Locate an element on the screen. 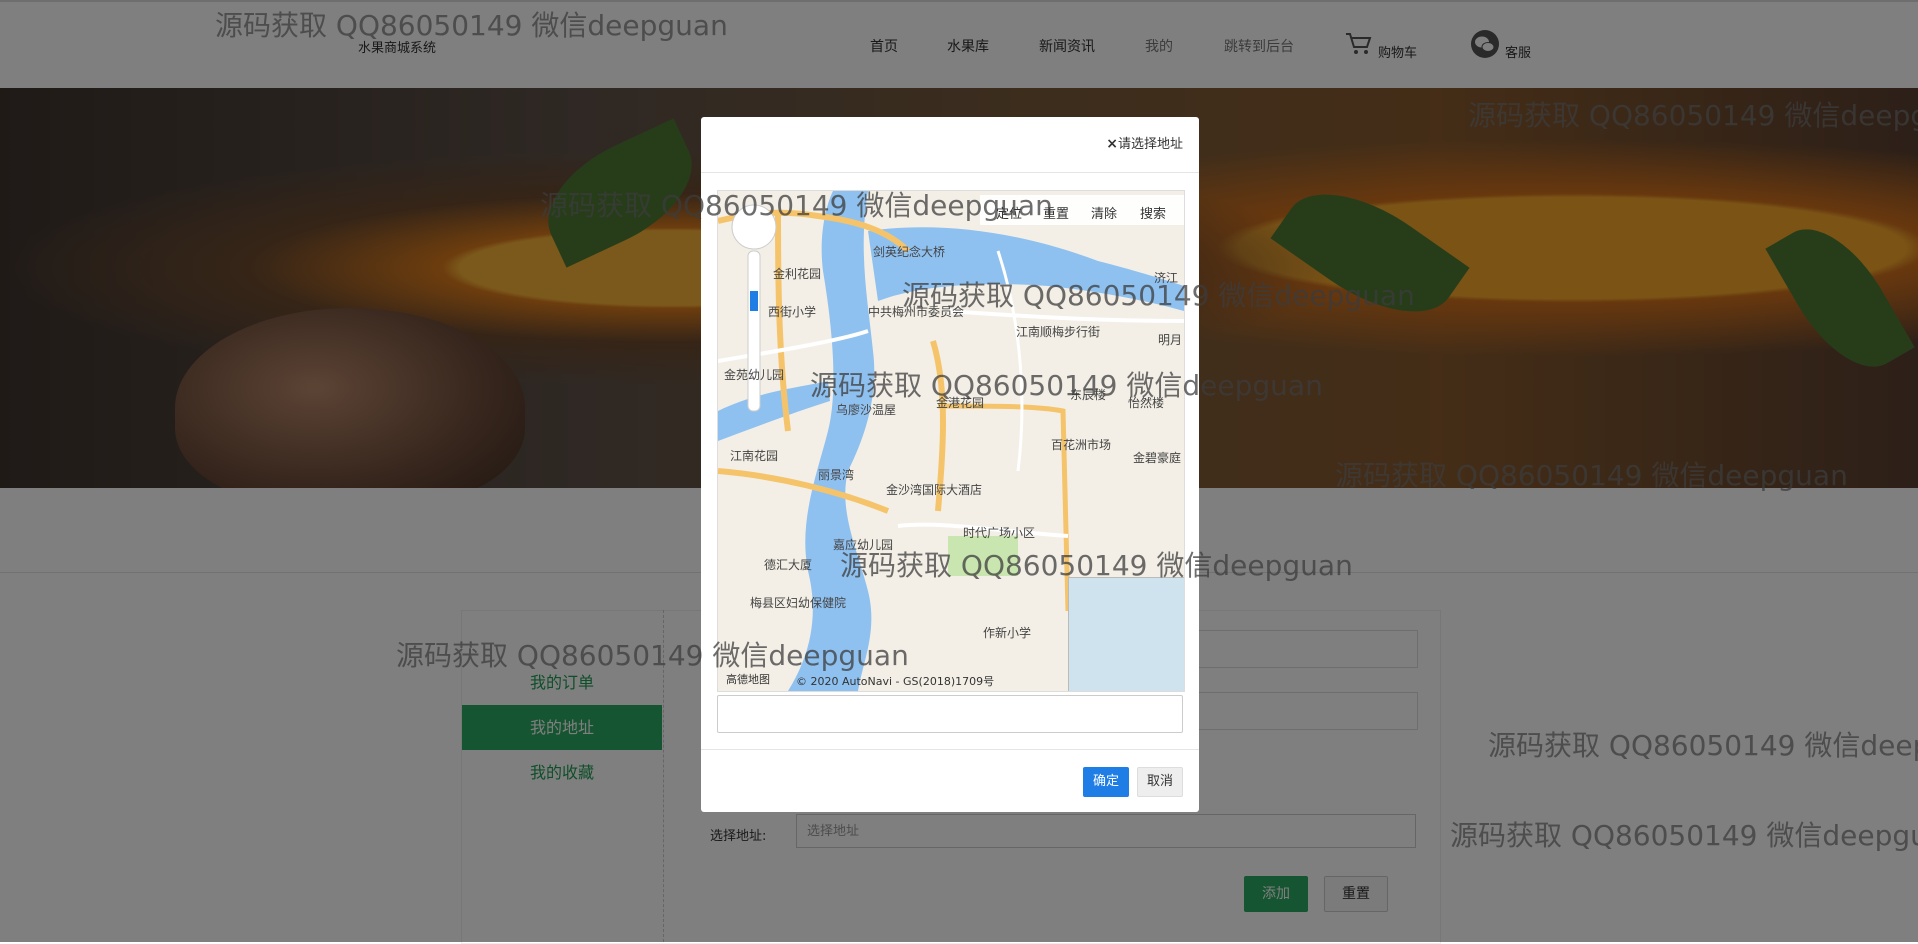  map-poi: 作新小学 is located at coordinates (1007, 632).